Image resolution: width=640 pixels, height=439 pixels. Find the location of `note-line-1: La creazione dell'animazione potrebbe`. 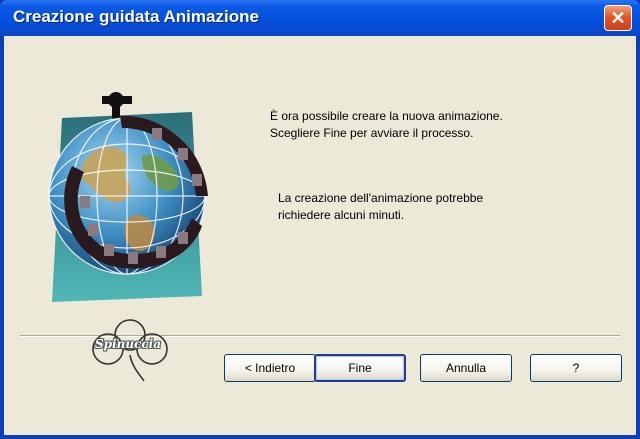

note-line-1: La creazione dell'animazione potrebbe is located at coordinates (381, 198).